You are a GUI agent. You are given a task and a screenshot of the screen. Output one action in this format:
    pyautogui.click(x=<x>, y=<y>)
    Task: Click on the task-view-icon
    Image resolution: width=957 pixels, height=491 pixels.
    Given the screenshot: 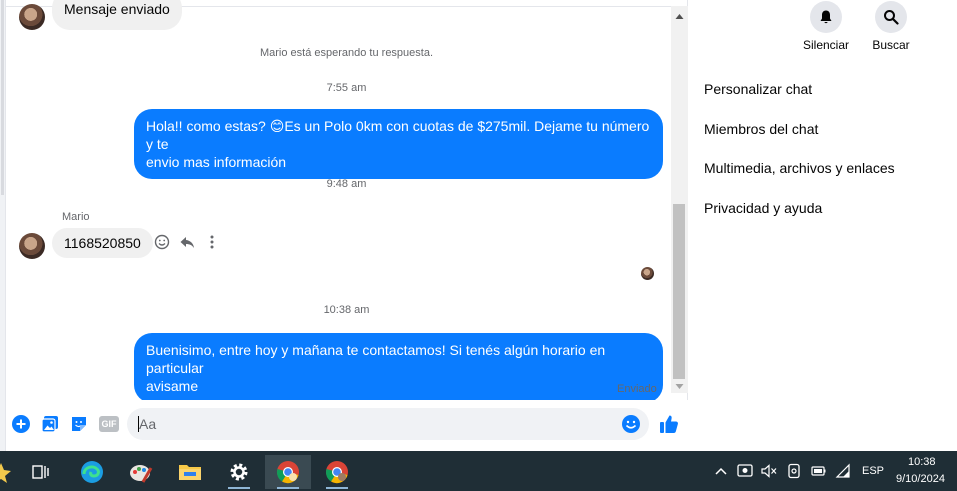 What is the action you would take?
    pyautogui.click(x=41, y=472)
    